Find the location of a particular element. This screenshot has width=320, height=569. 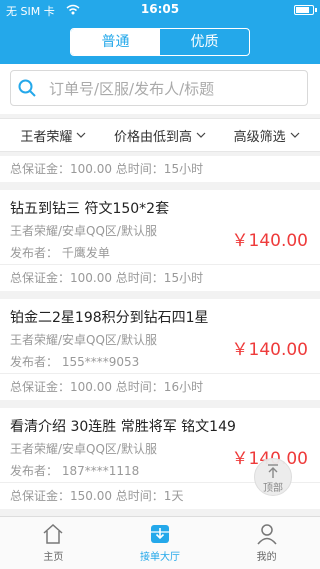

segment-premium: 优质 is located at coordinates (204, 42).